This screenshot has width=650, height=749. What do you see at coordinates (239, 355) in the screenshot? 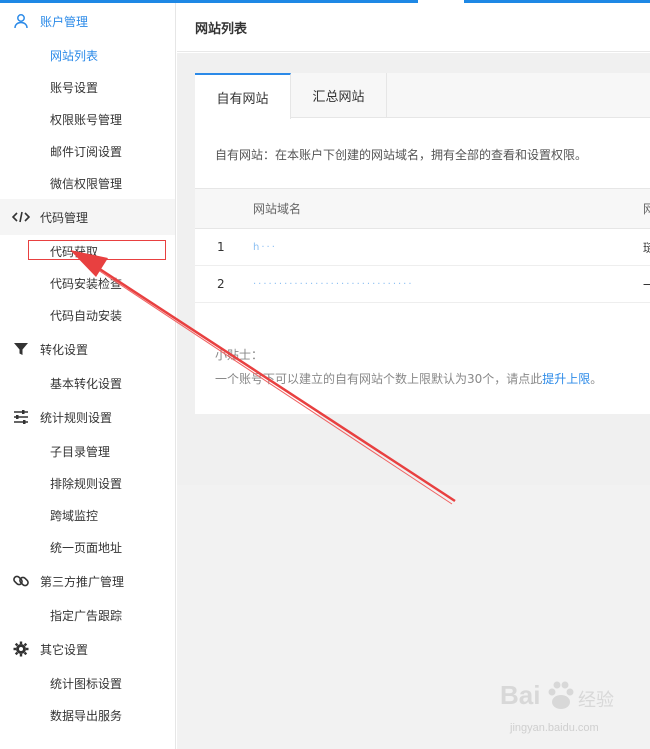
I see `tips-title: 小贴士：` at bounding box center [239, 355].